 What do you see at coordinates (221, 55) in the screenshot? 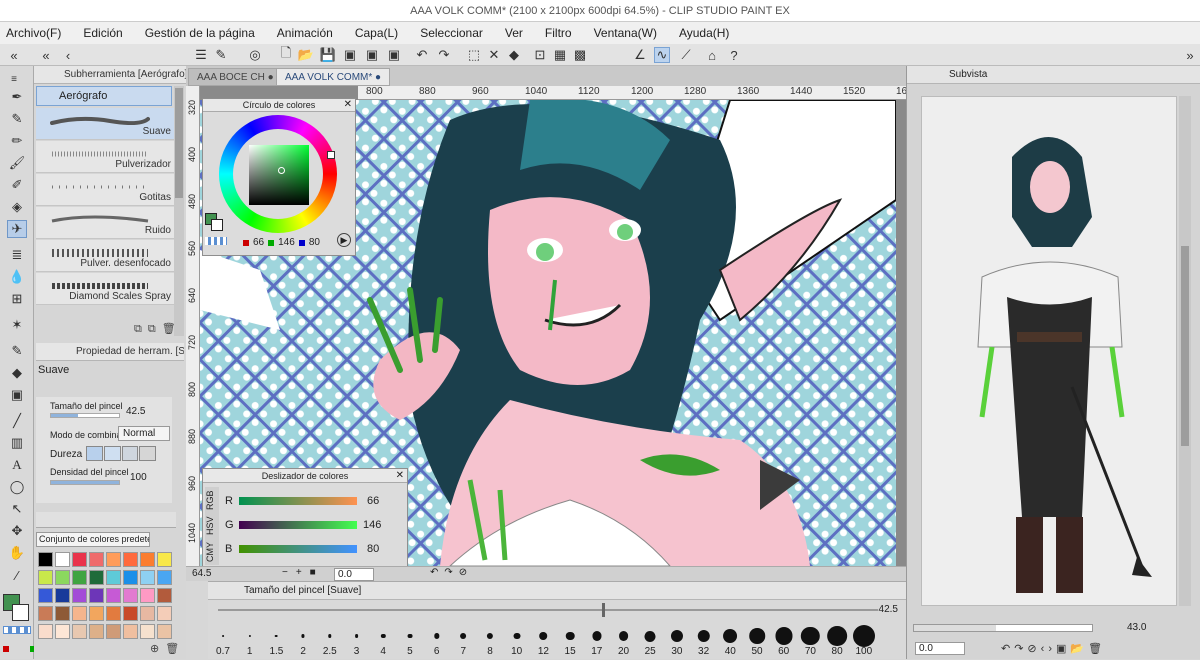
I see `brush-settings-icon: ✎` at bounding box center [221, 55].